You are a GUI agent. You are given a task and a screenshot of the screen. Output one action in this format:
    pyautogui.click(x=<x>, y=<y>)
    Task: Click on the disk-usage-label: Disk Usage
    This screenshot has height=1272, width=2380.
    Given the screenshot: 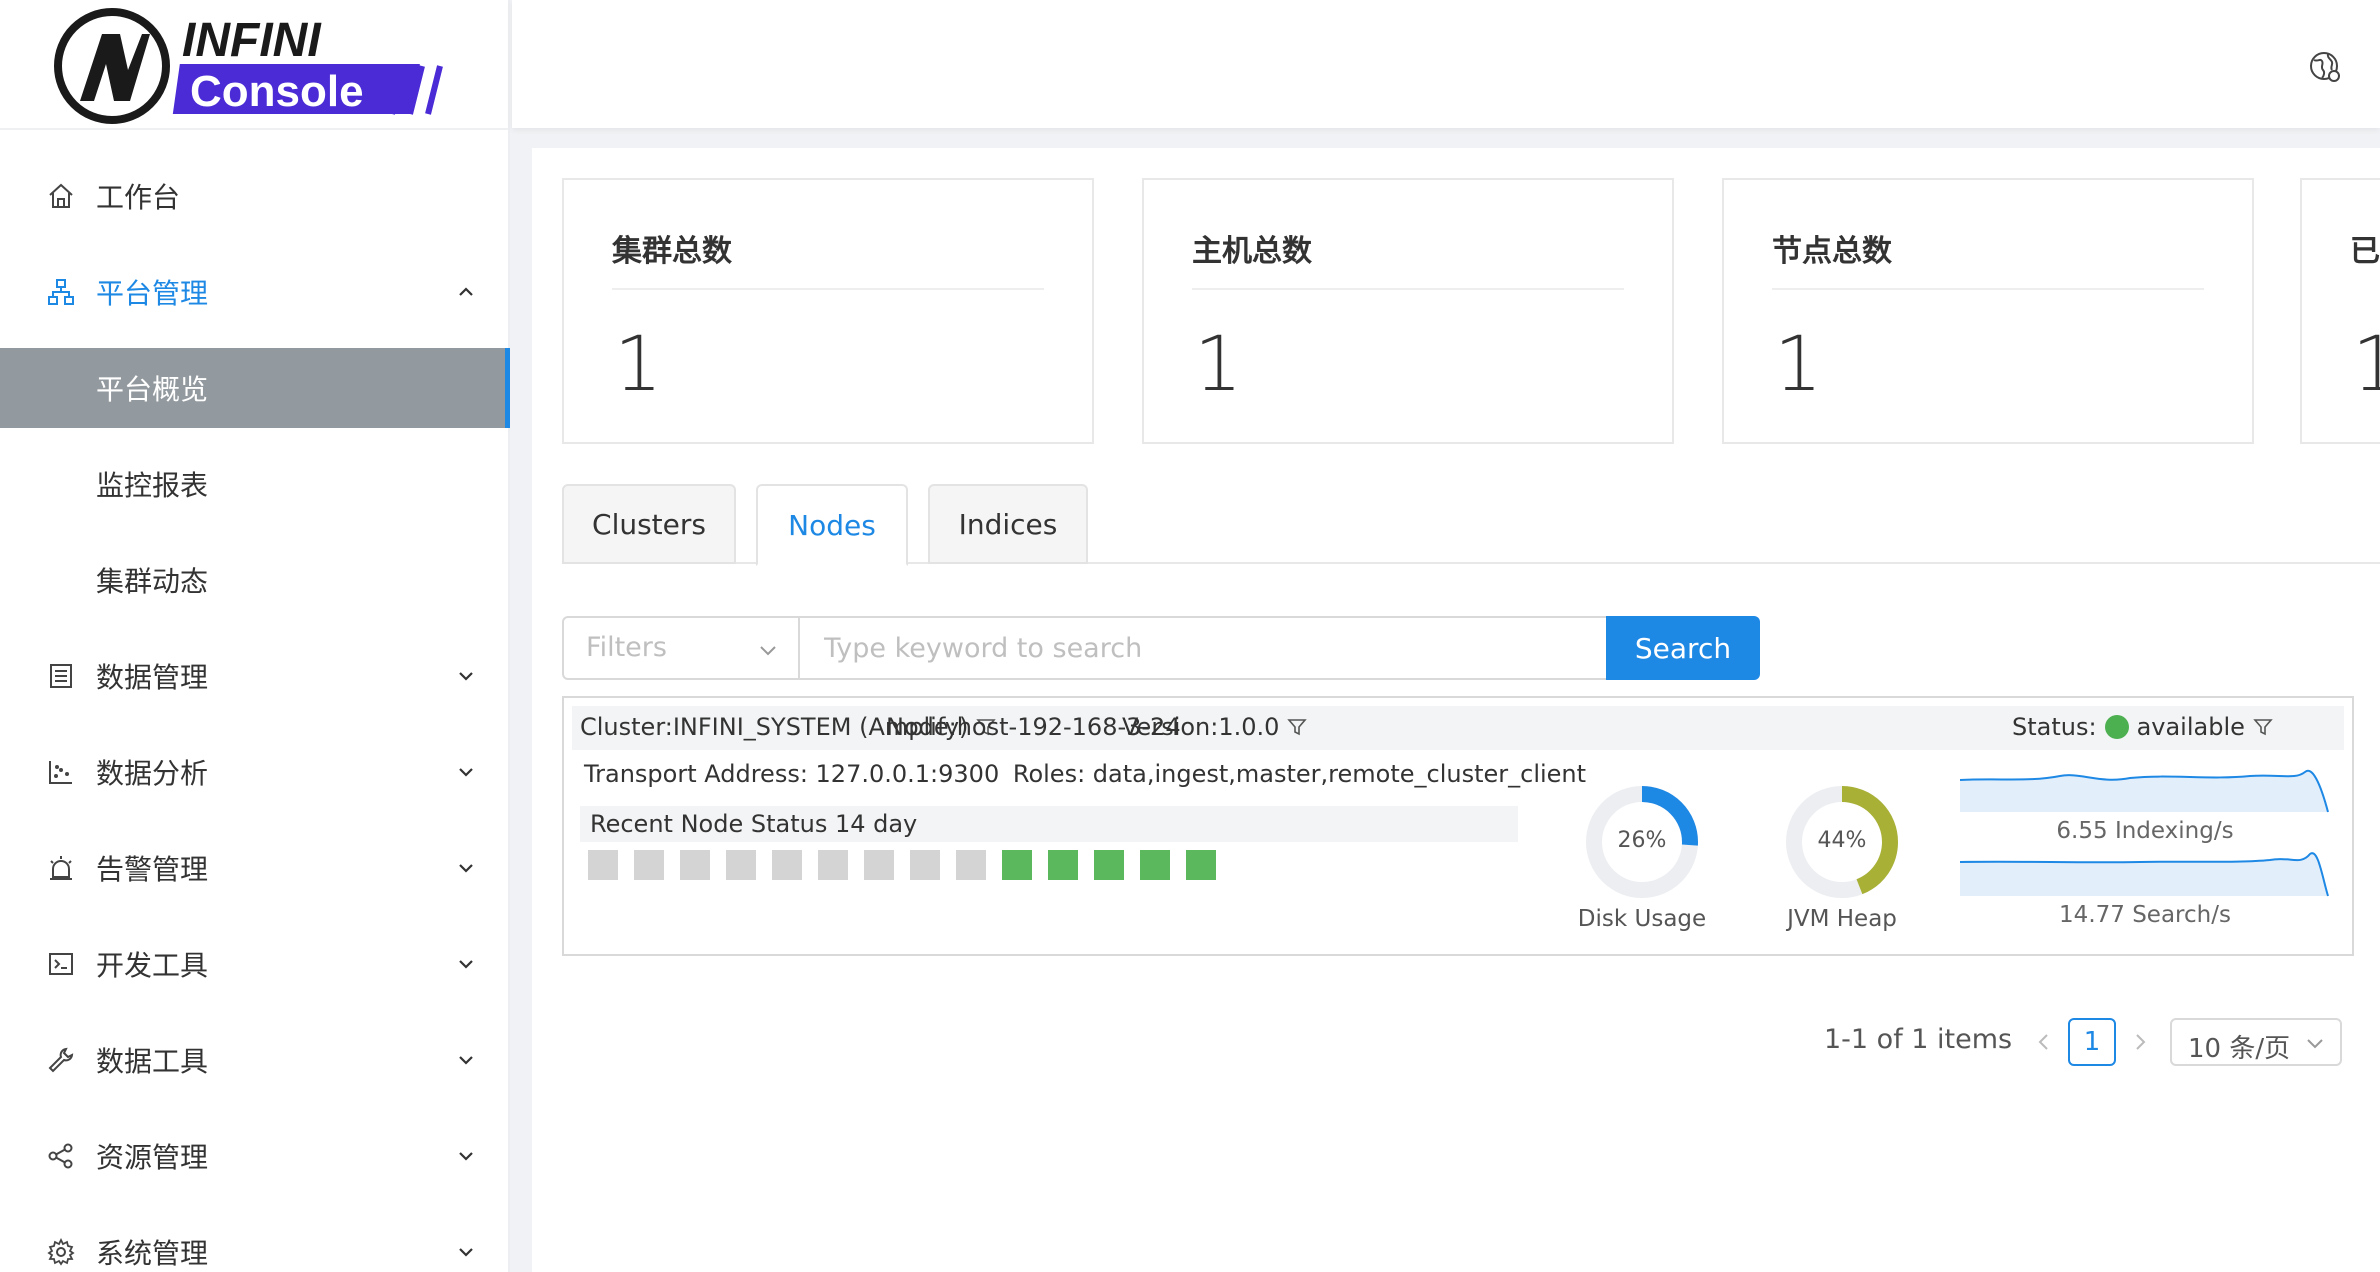 What is the action you would take?
    pyautogui.click(x=1642, y=919)
    